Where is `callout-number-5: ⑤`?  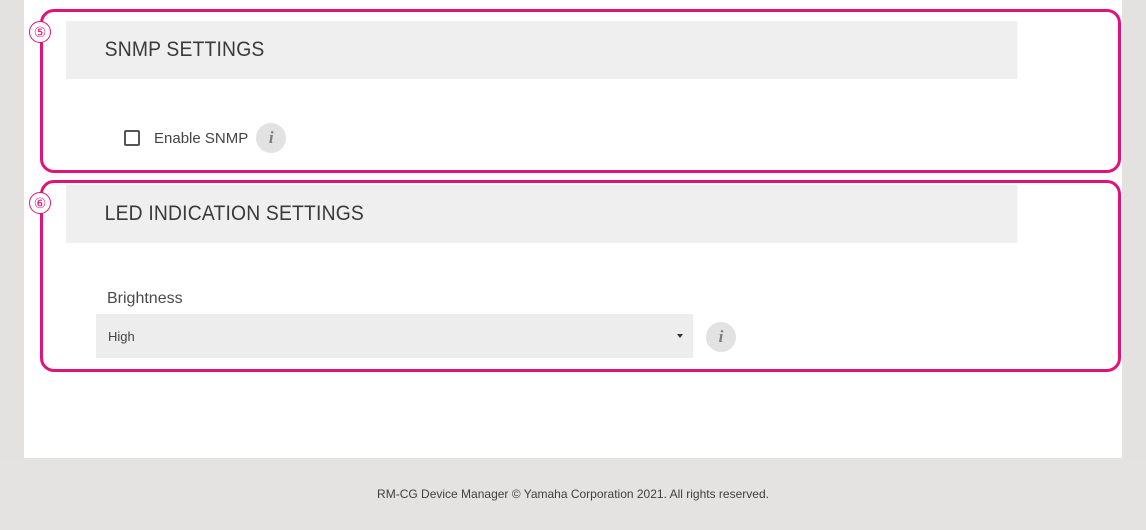
callout-number-5: ⑤ is located at coordinates (40, 32).